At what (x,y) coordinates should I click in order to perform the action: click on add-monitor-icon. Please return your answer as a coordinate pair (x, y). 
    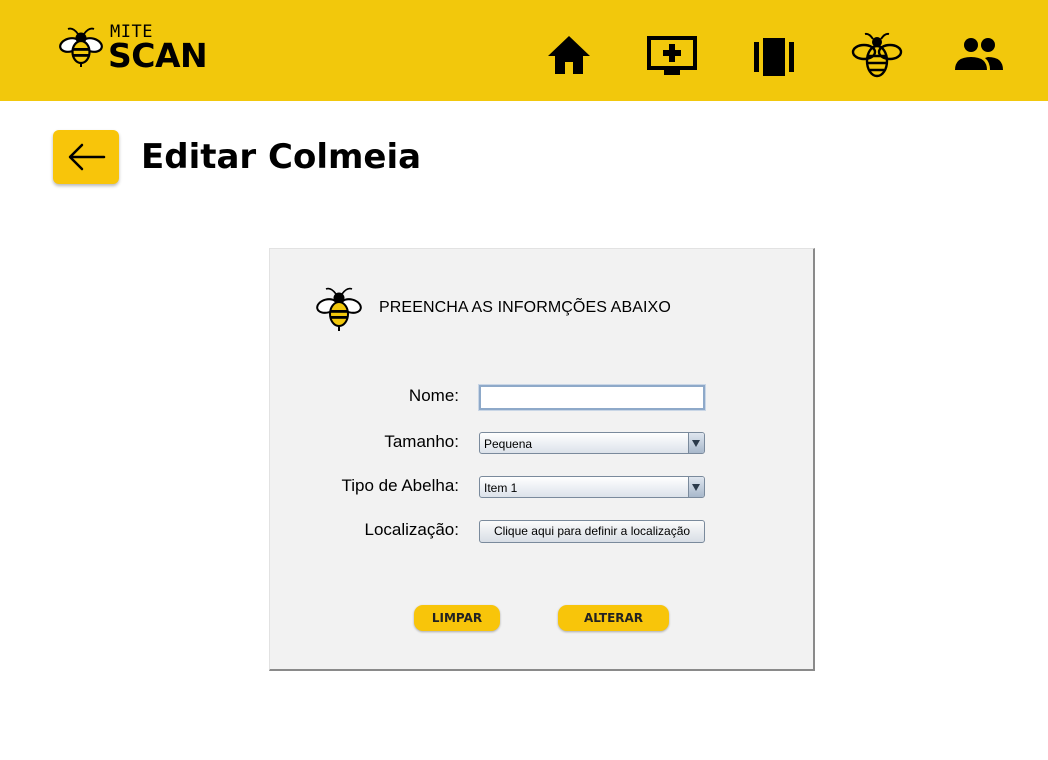
    Looking at the image, I should click on (672, 55).